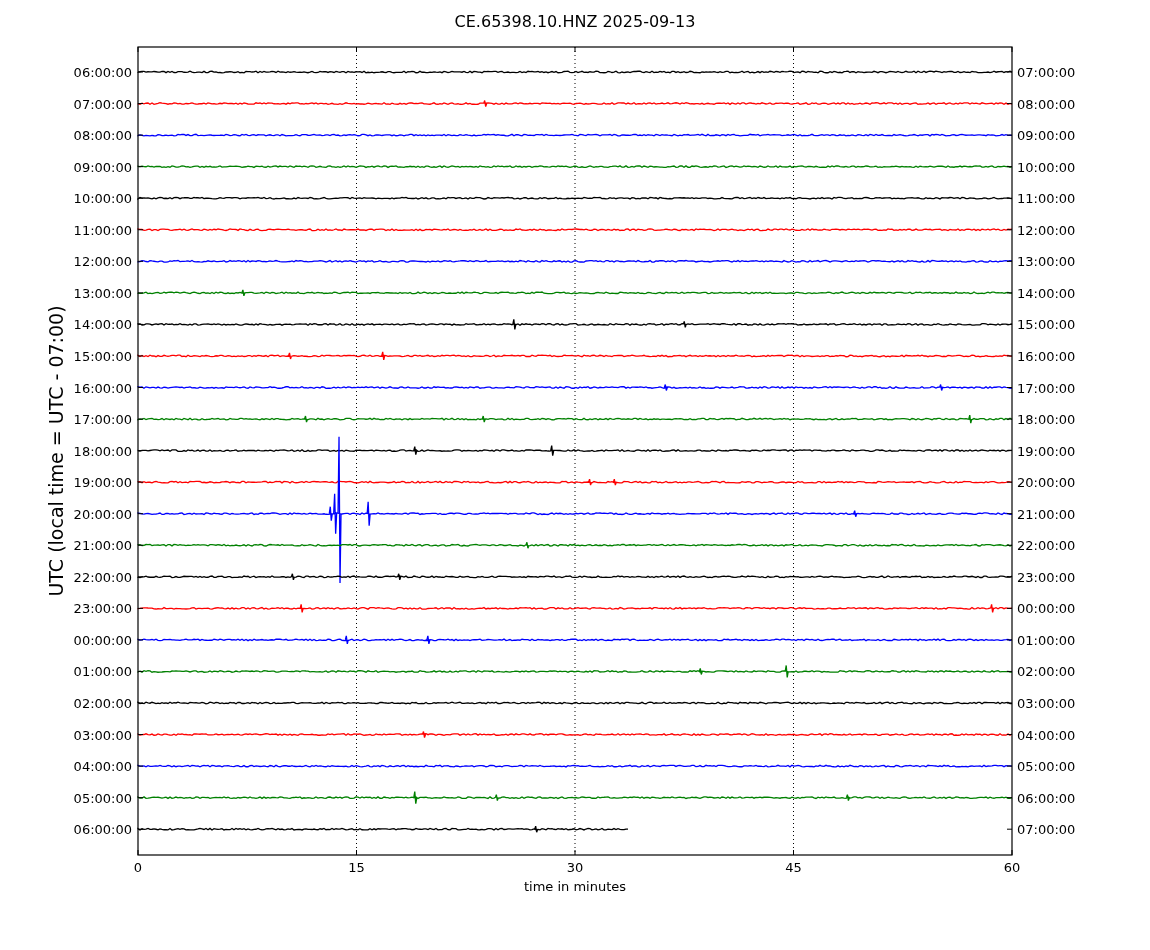 This screenshot has width=1150, height=950. Describe the element at coordinates (793, 867) in the screenshot. I see `axis-tick-label: 45` at that location.